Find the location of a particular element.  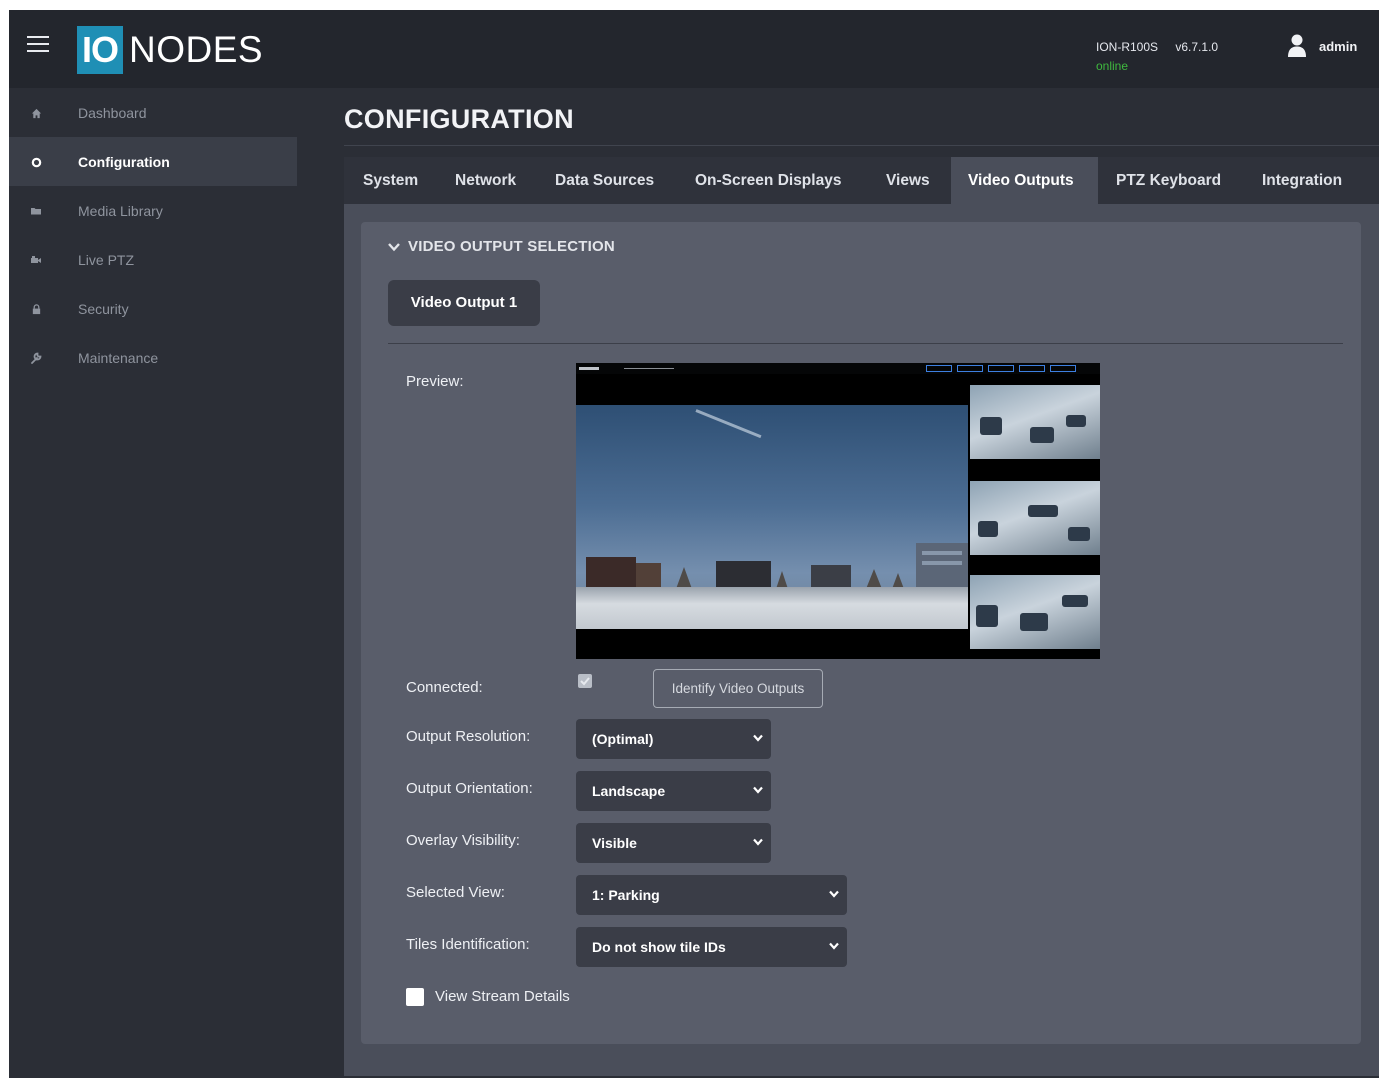

tab-system: System is located at coordinates (390, 180).